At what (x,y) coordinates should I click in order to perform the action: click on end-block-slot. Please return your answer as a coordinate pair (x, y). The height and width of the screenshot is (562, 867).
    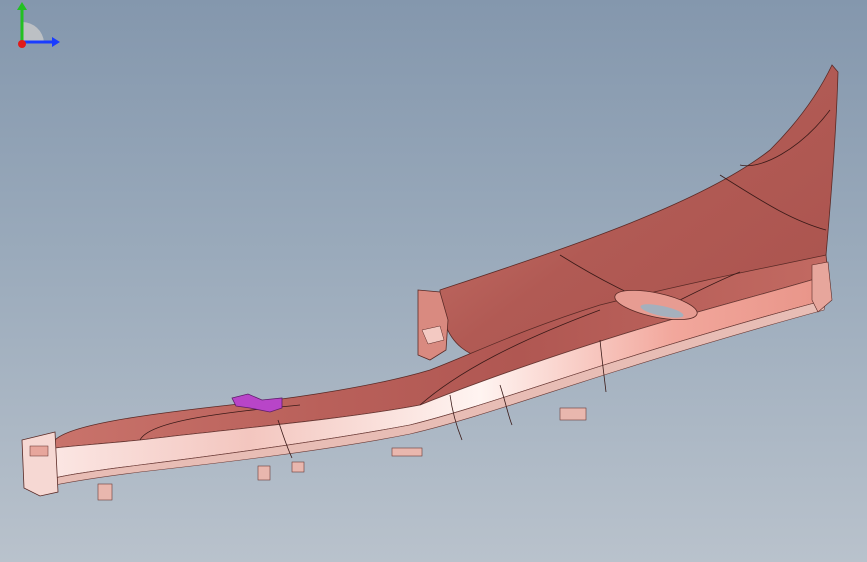
    Looking at the image, I should click on (39, 451).